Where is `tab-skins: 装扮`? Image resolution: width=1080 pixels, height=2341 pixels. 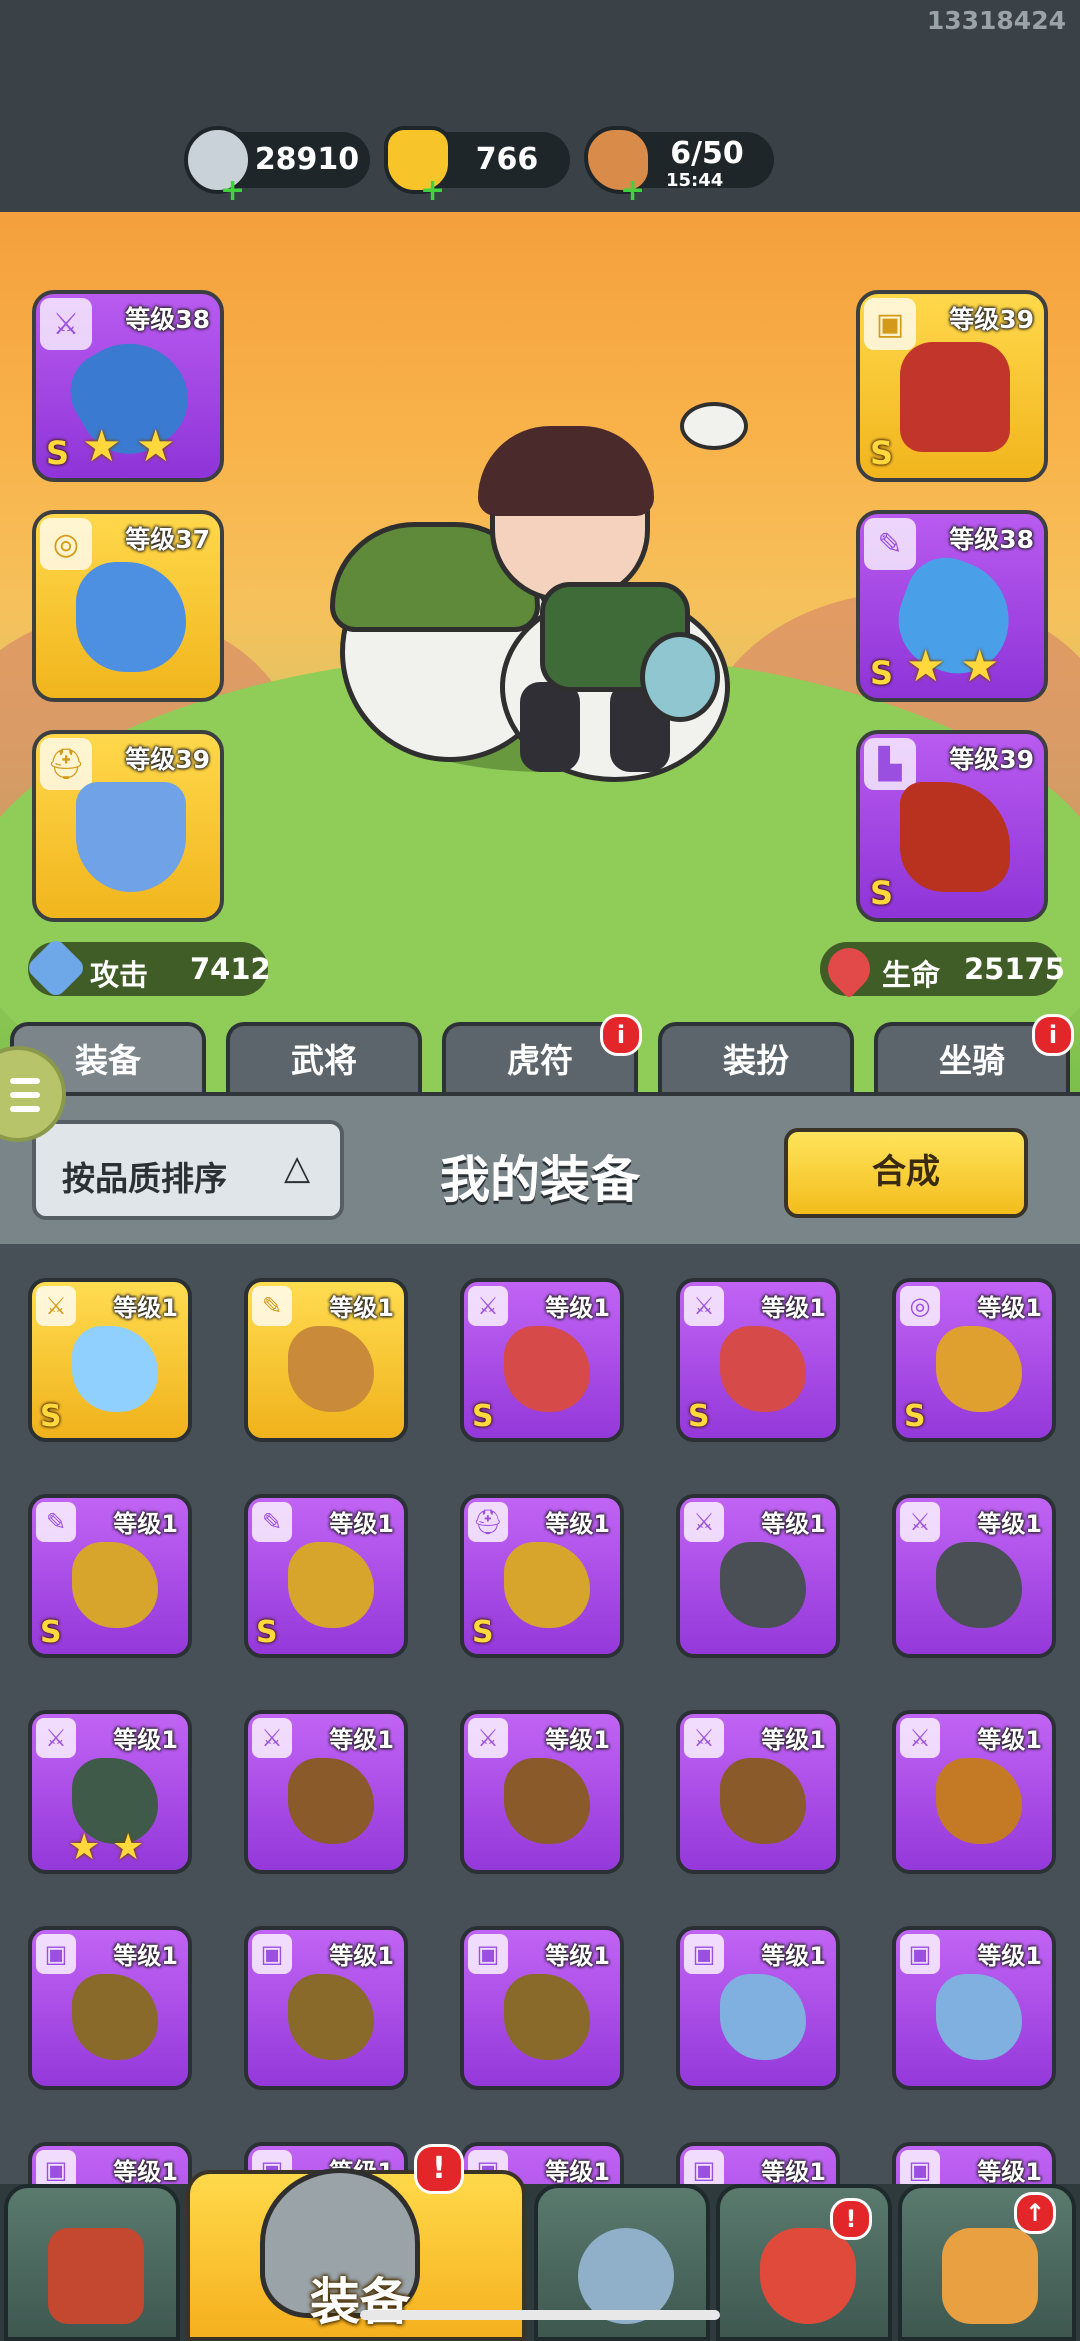 tab-skins: 装扮 is located at coordinates (756, 1061).